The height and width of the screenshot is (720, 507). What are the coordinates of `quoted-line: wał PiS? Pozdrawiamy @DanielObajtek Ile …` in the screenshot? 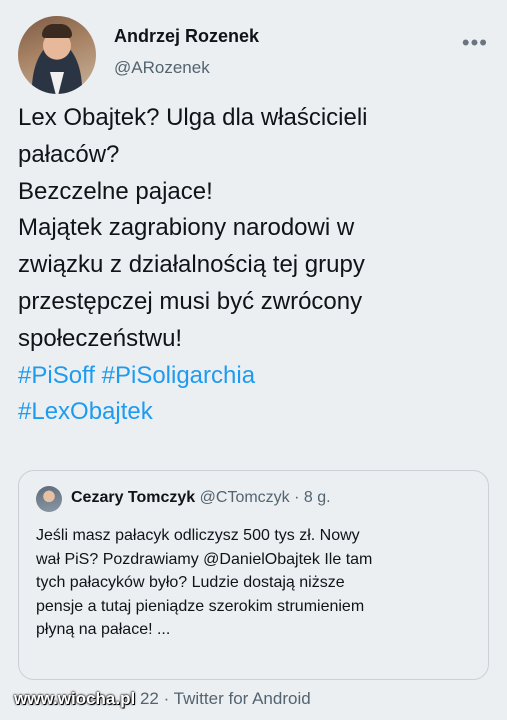 It's located at (204, 559).